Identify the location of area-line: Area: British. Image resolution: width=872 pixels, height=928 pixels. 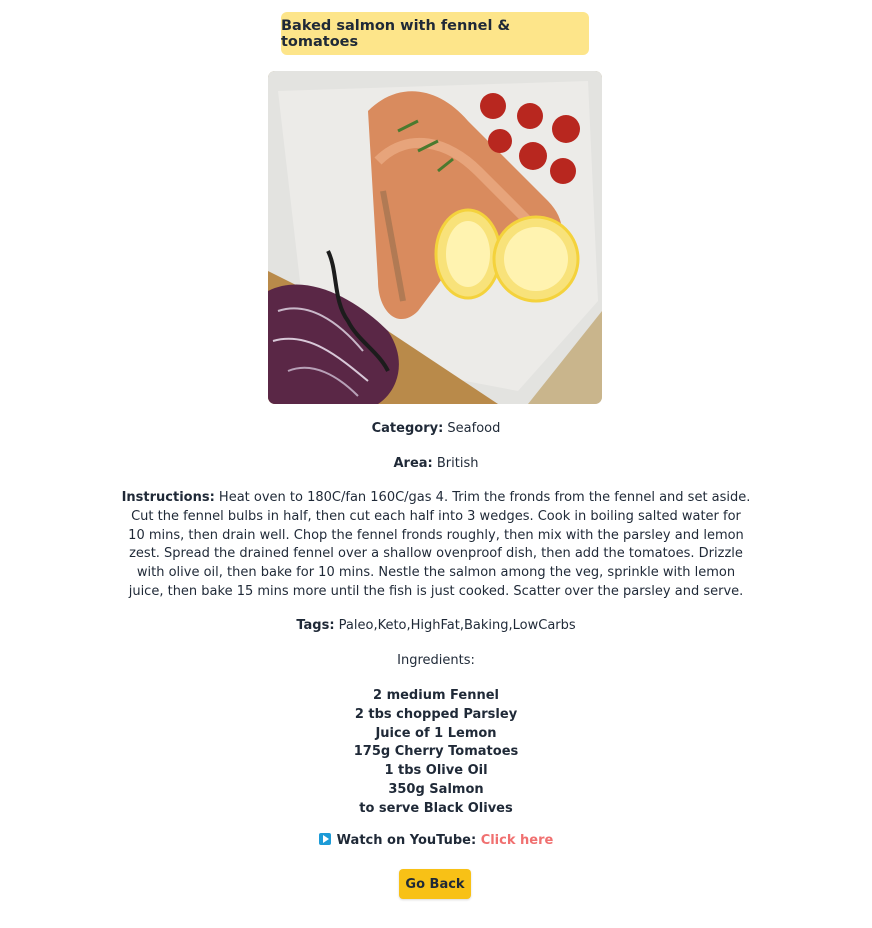
(436, 463).